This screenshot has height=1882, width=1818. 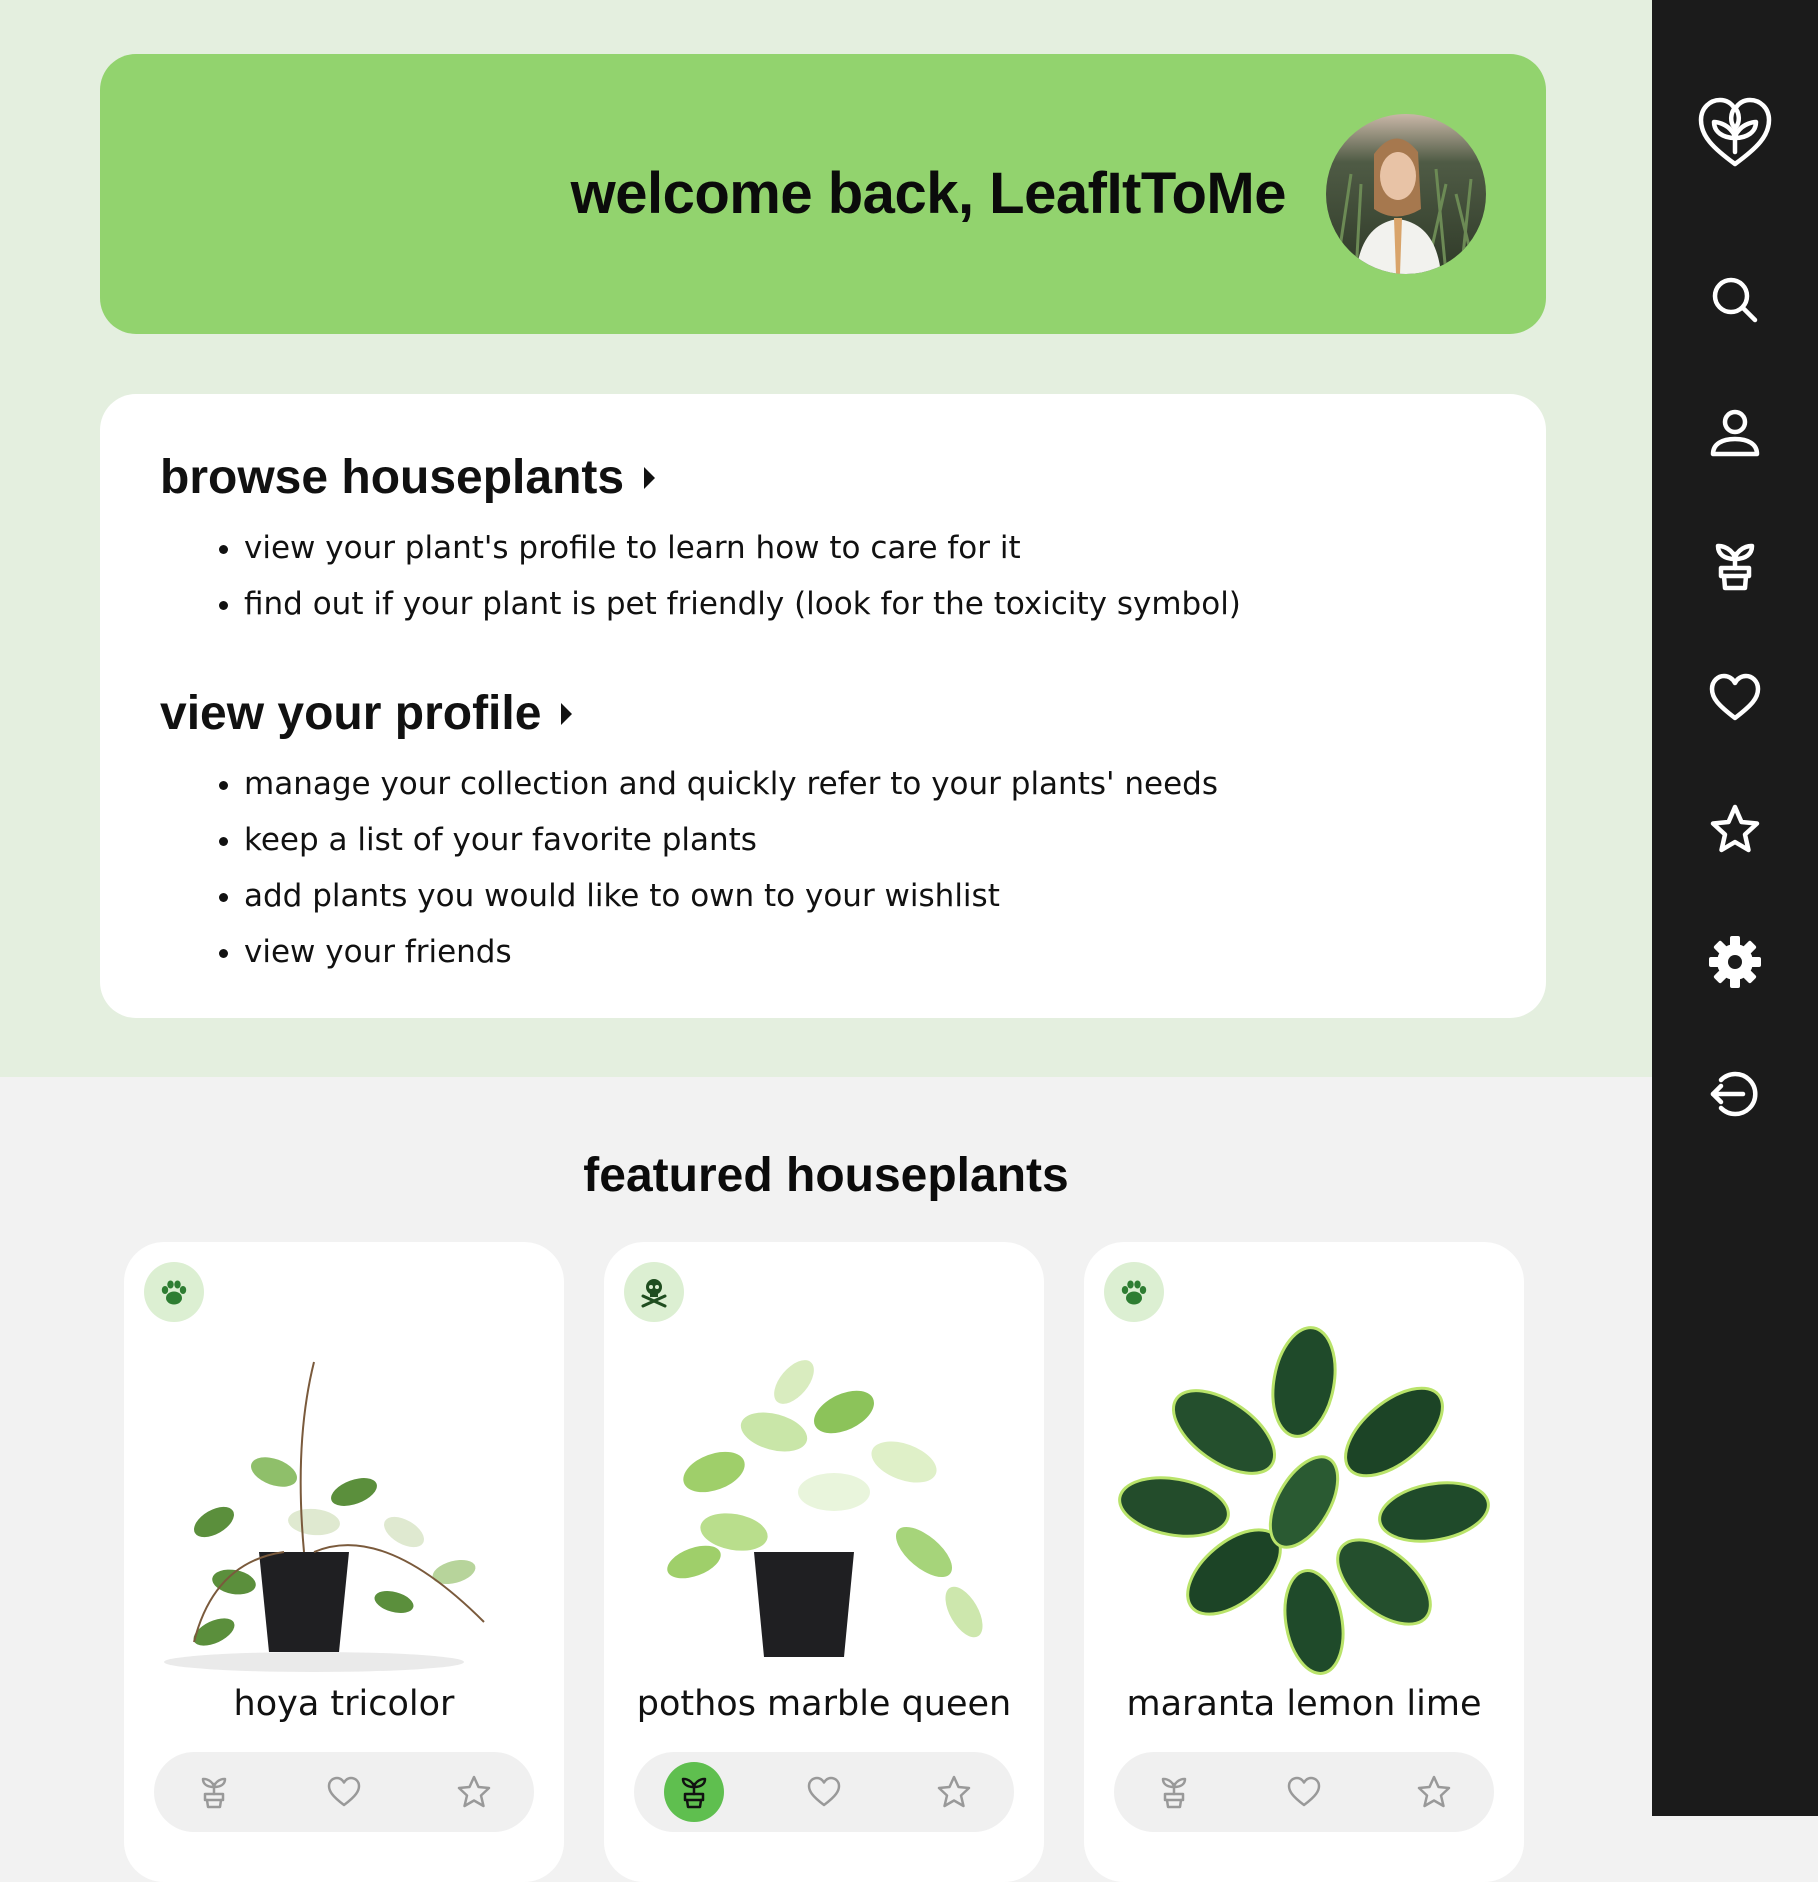 What do you see at coordinates (392, 477) in the screenshot?
I see `browse-houseplants-title: browse houseplants` at bounding box center [392, 477].